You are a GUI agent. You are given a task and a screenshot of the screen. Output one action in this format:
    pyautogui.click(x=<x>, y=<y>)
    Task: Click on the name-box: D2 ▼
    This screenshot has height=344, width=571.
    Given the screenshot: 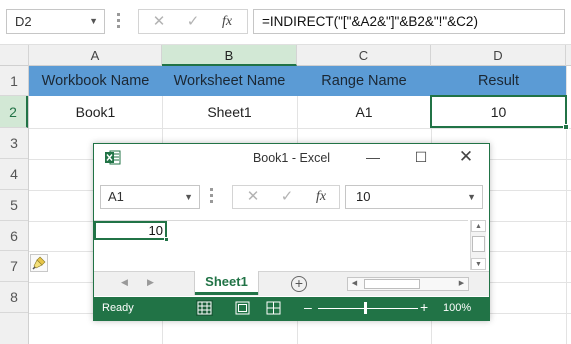 What is the action you would take?
    pyautogui.click(x=55, y=21)
    